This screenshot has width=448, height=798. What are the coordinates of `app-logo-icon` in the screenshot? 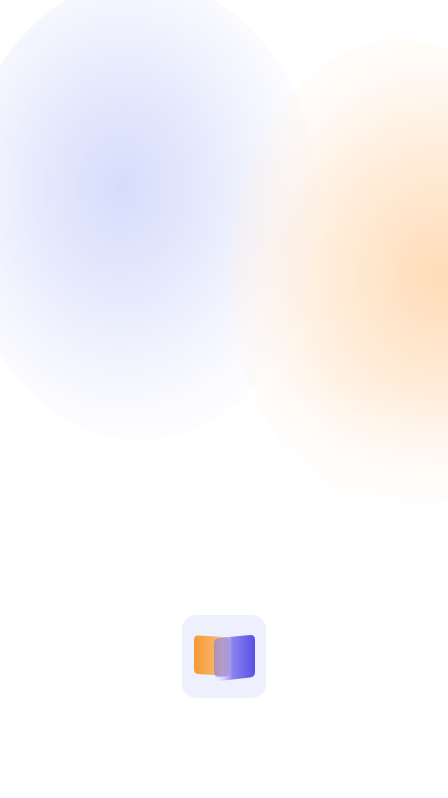 It's located at (224, 656).